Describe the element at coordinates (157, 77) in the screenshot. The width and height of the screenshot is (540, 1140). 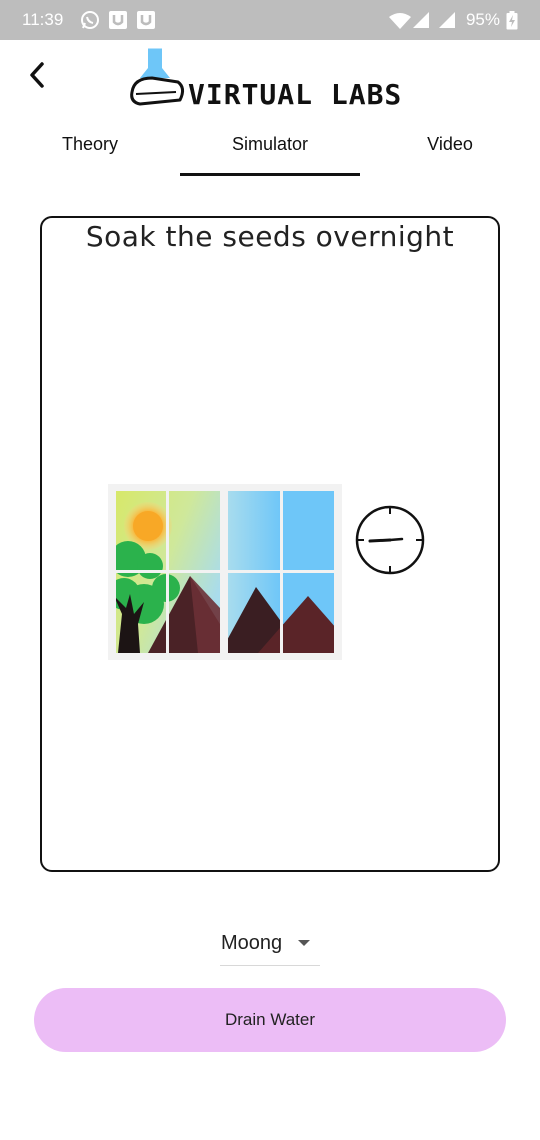
I see `flask-icon` at that location.